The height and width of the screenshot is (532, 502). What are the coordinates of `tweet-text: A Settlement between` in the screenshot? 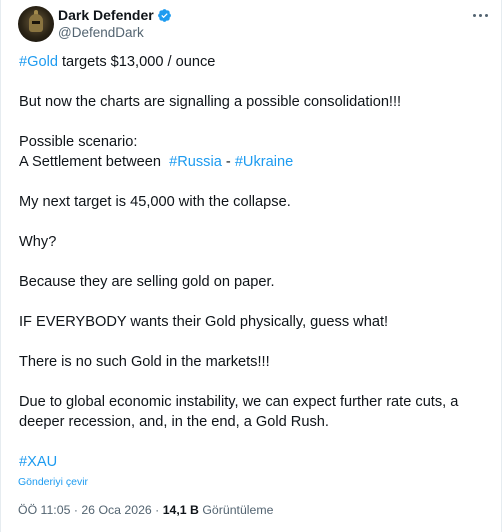 It's located at (94, 162).